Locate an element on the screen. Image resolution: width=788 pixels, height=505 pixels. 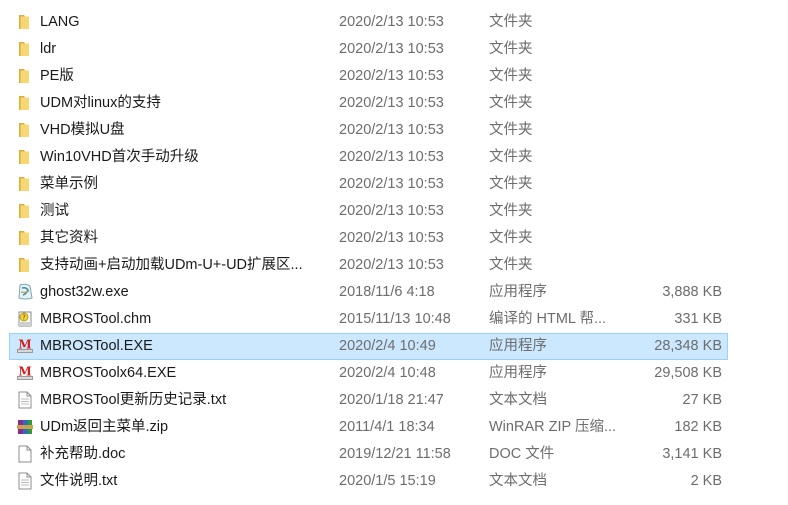
file-name: 其它资料 is located at coordinates (69, 238).